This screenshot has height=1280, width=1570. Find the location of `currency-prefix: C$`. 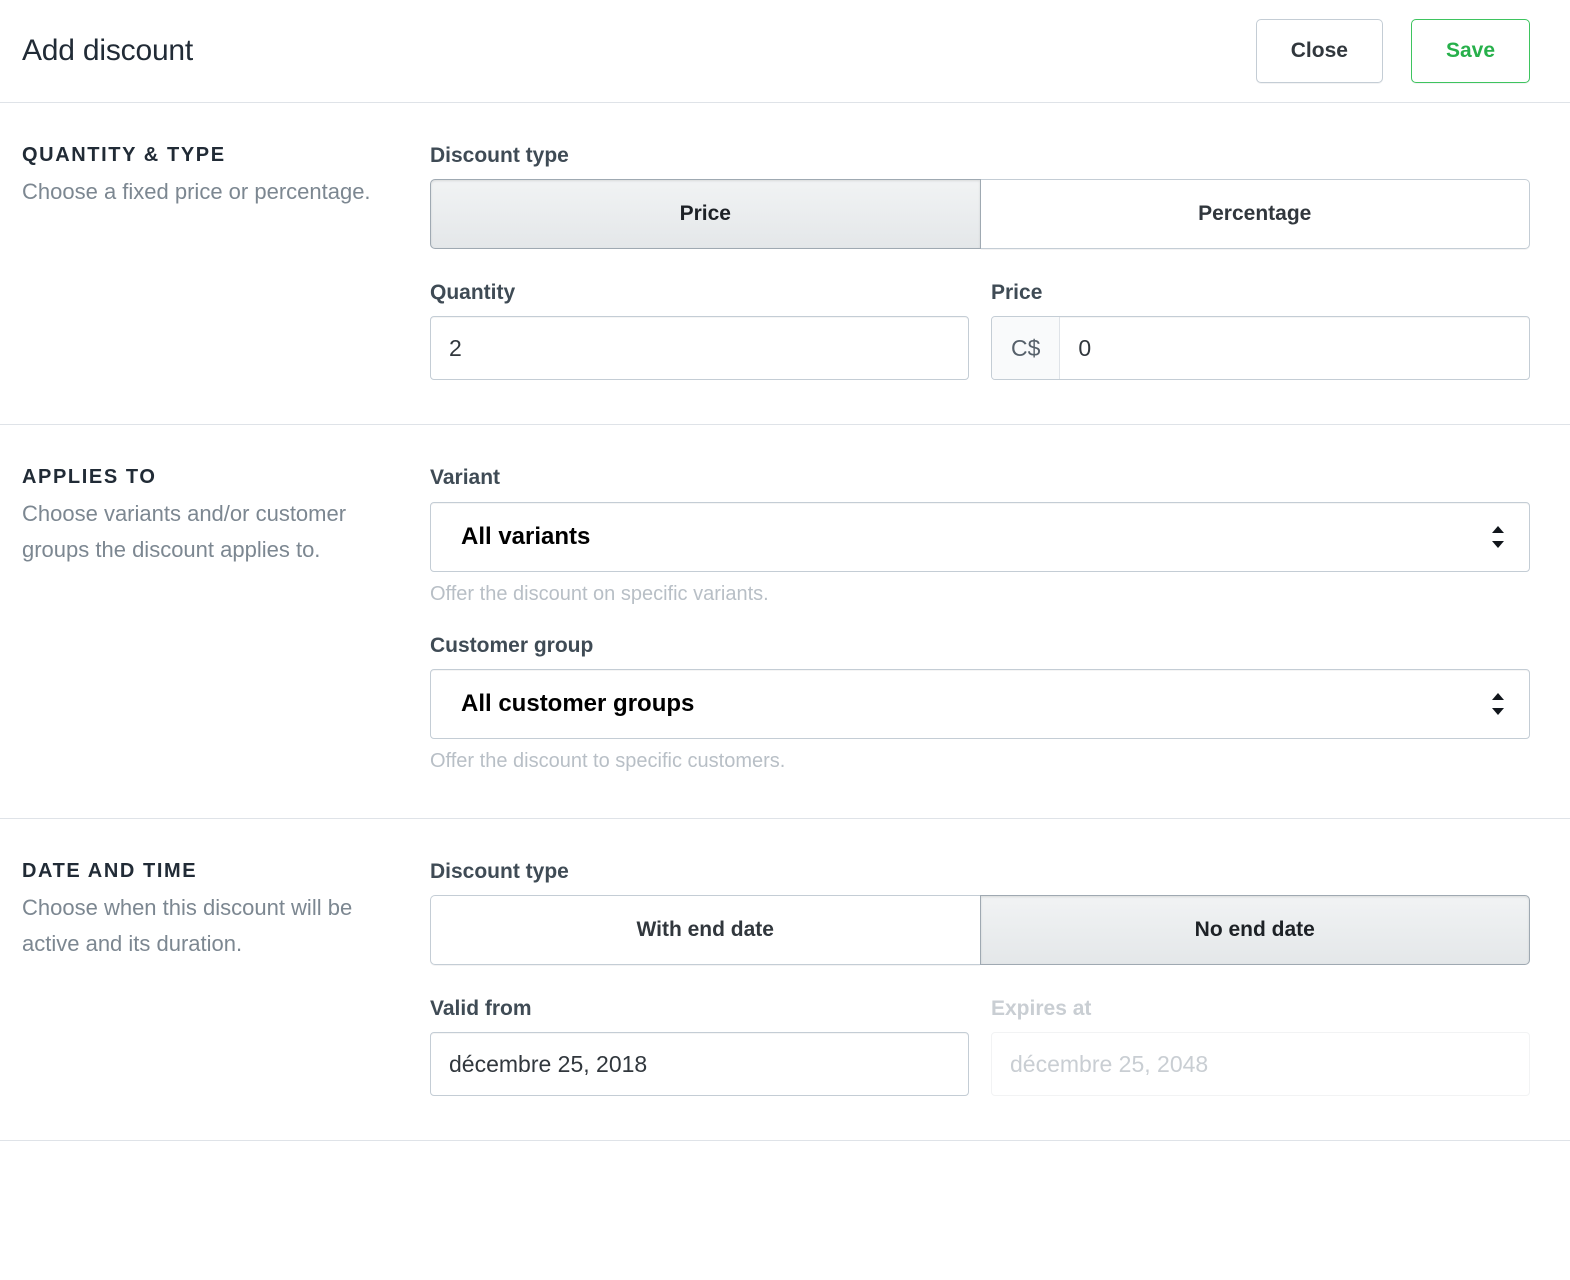

currency-prefix: C$ is located at coordinates (1026, 348).